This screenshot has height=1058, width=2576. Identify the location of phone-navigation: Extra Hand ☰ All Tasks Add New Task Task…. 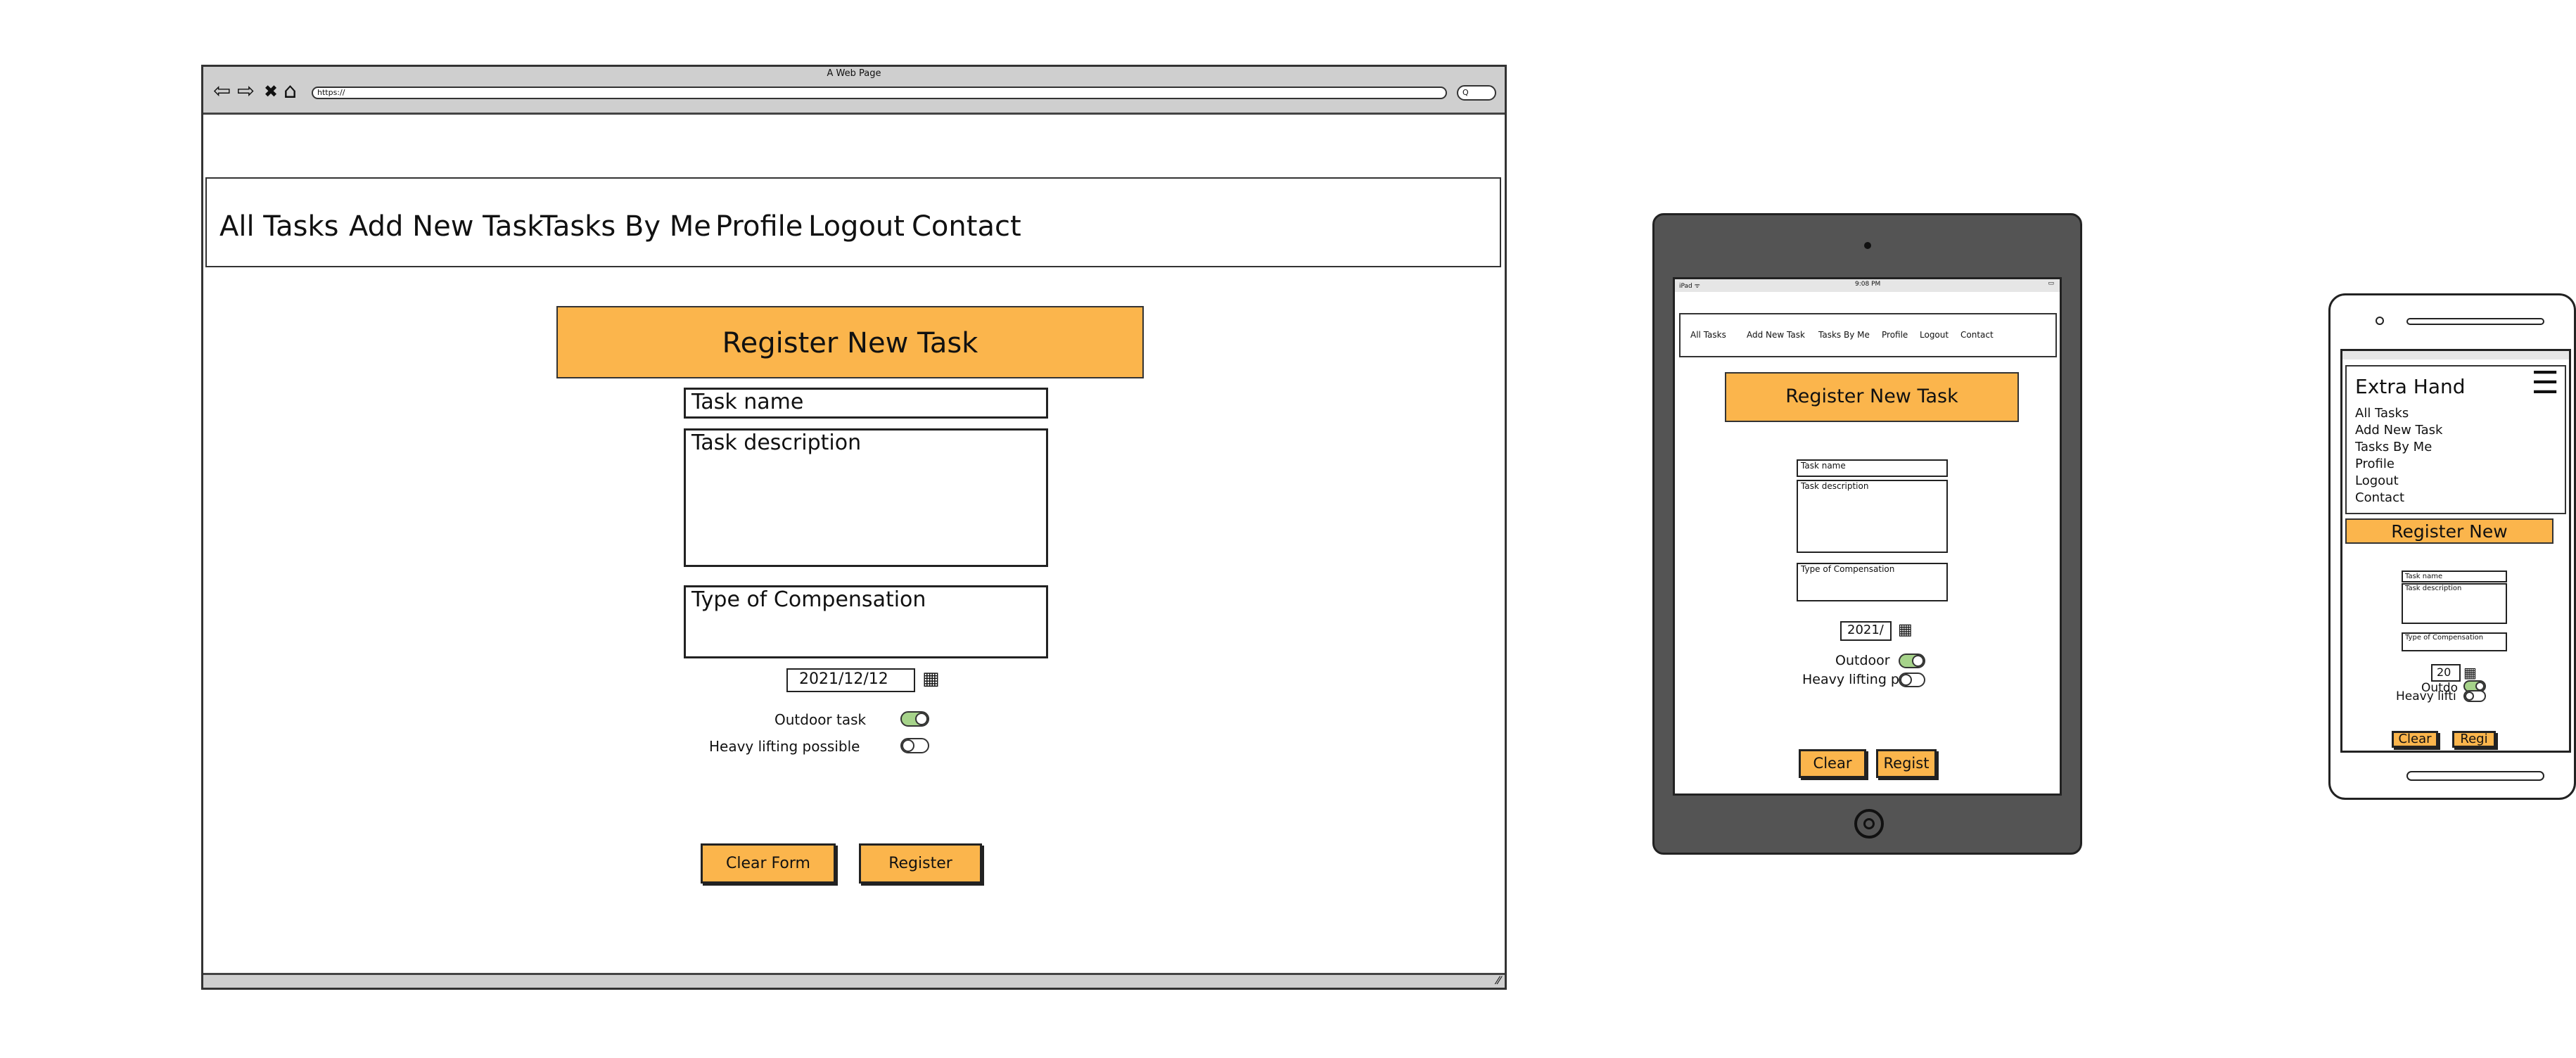
(2455, 439).